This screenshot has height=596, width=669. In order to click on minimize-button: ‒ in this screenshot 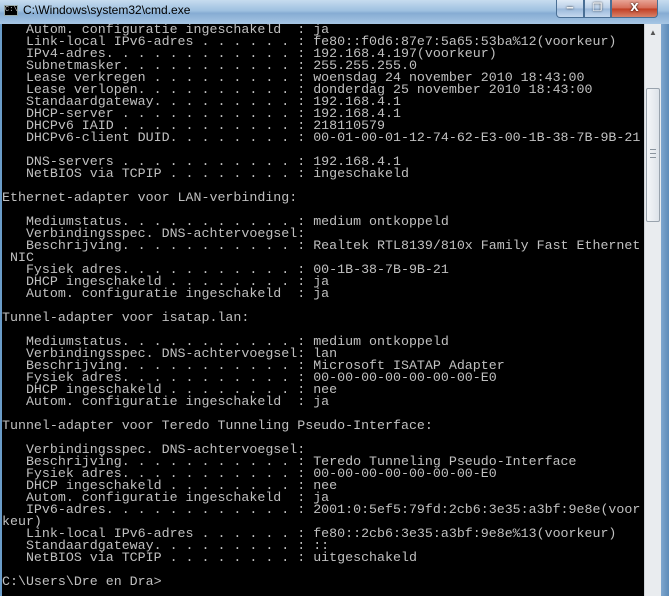, I will do `click(570, 9)`.